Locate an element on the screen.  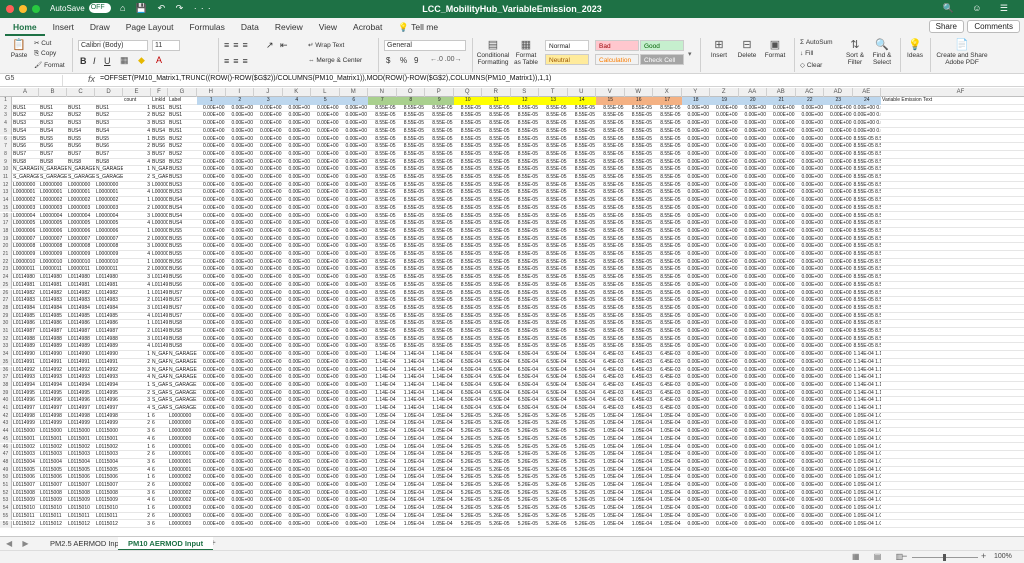
cell: L0115011 is located at coordinates (25, 517).